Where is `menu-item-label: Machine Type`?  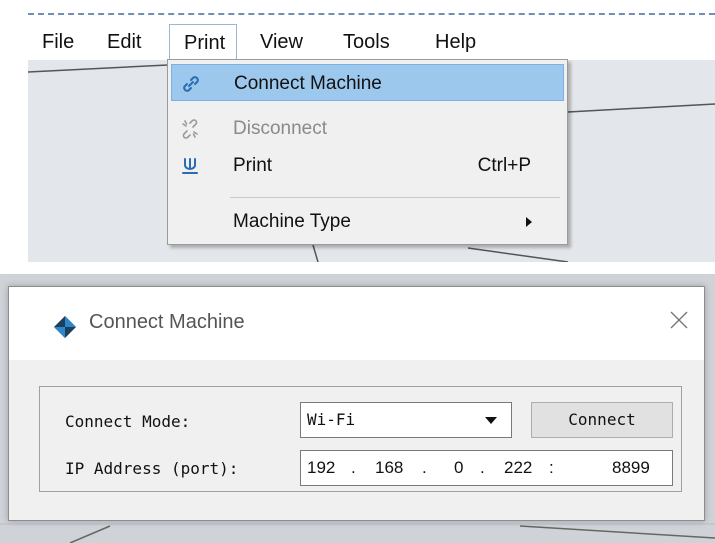
menu-item-label: Machine Type is located at coordinates (292, 221).